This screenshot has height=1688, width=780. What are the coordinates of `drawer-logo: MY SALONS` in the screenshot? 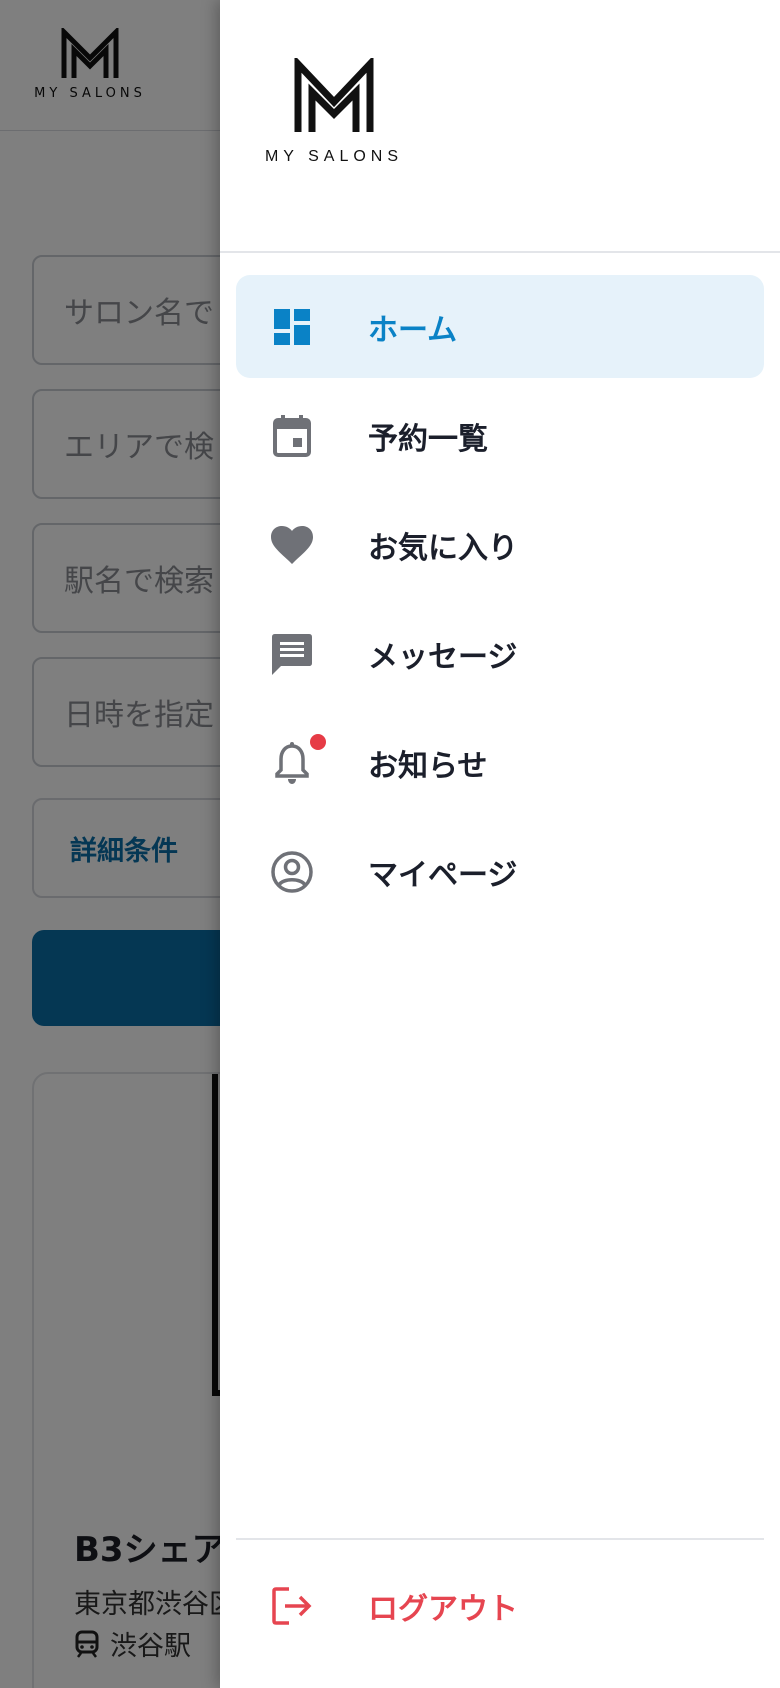 It's located at (334, 110).